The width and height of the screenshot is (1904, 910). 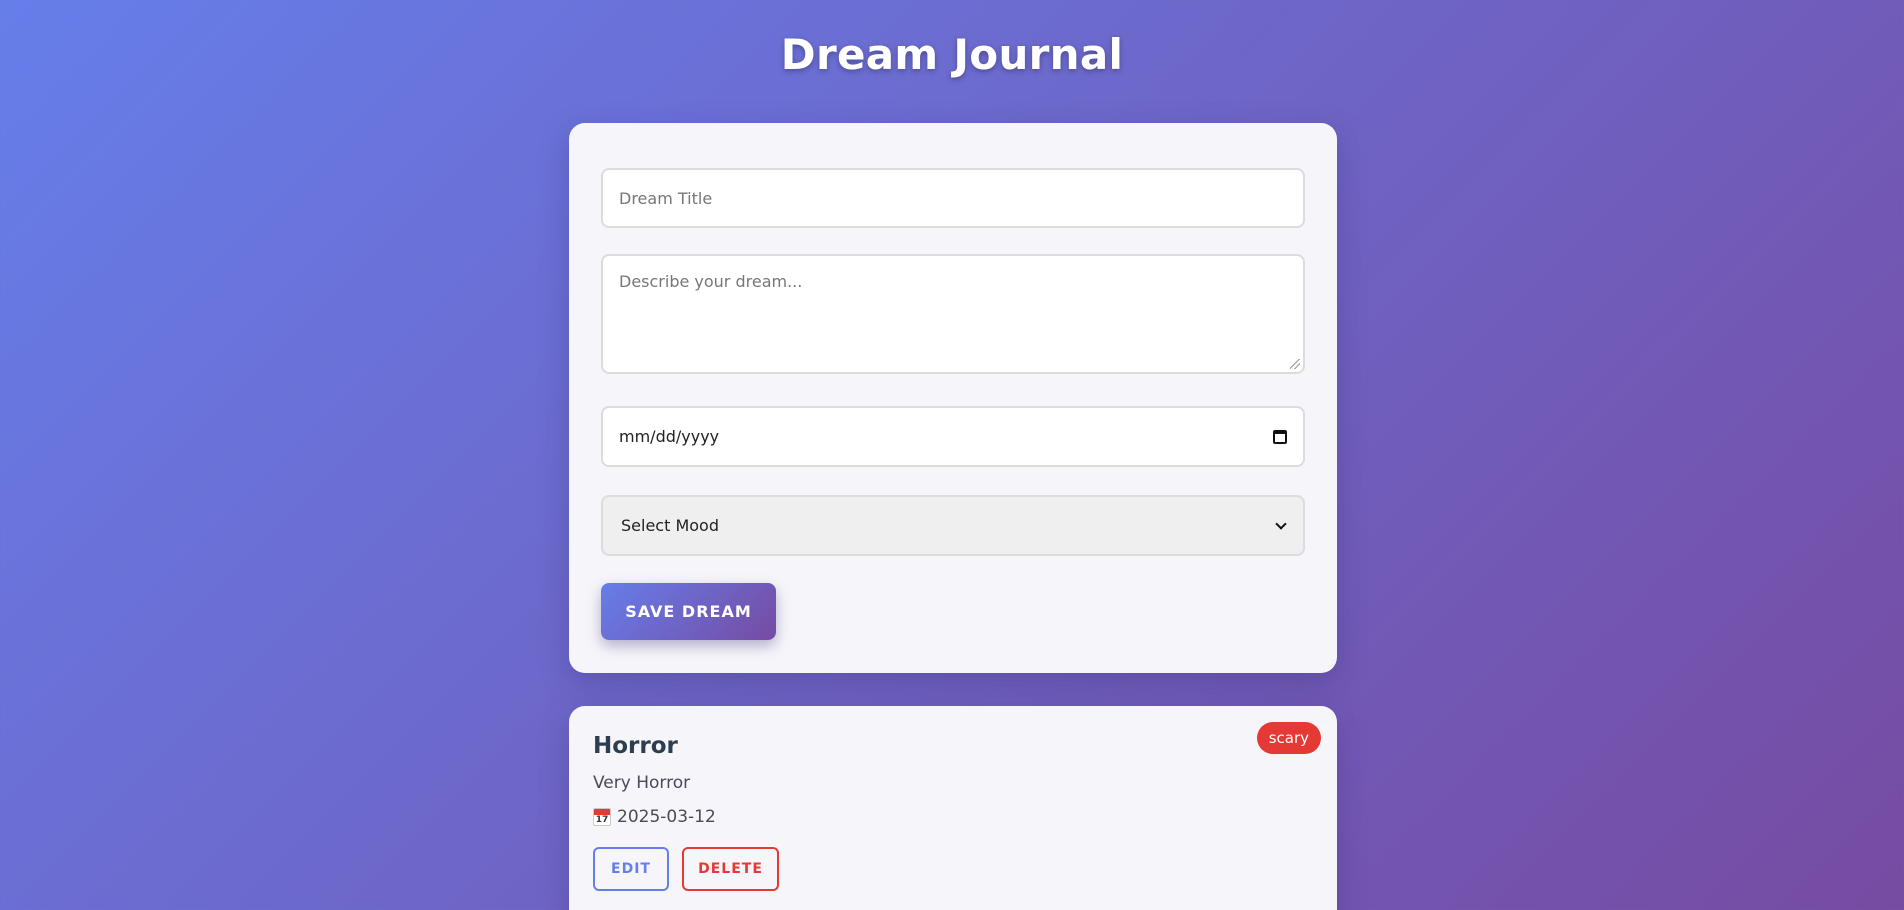 I want to click on dream-date-input: mm/dd/yyyy, so click(x=953, y=436).